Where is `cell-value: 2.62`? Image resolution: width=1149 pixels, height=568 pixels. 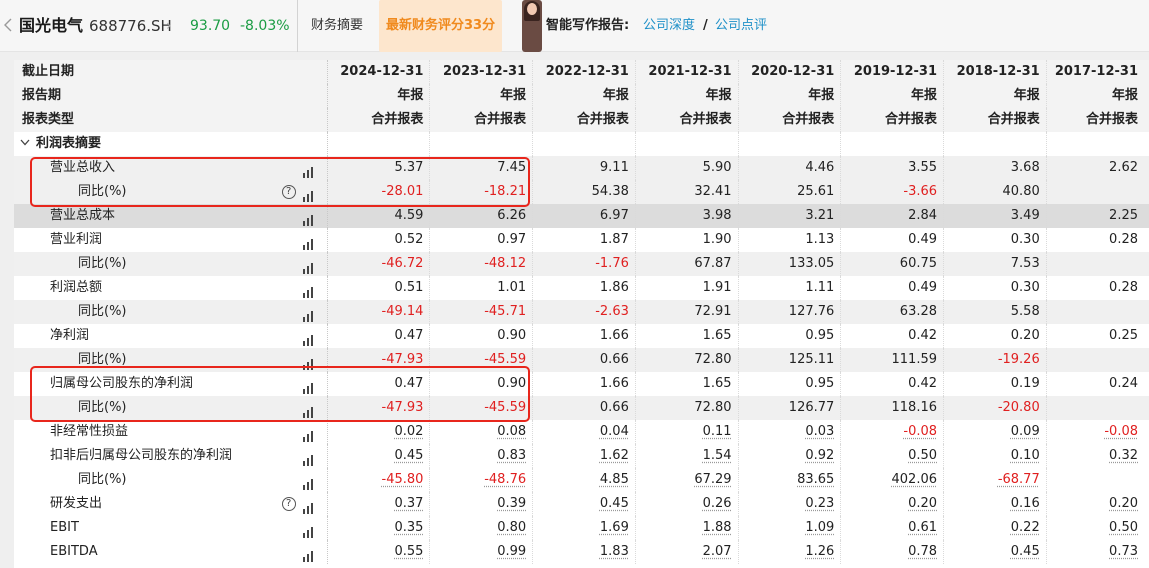 cell-value: 2.62 is located at coordinates (1123, 167).